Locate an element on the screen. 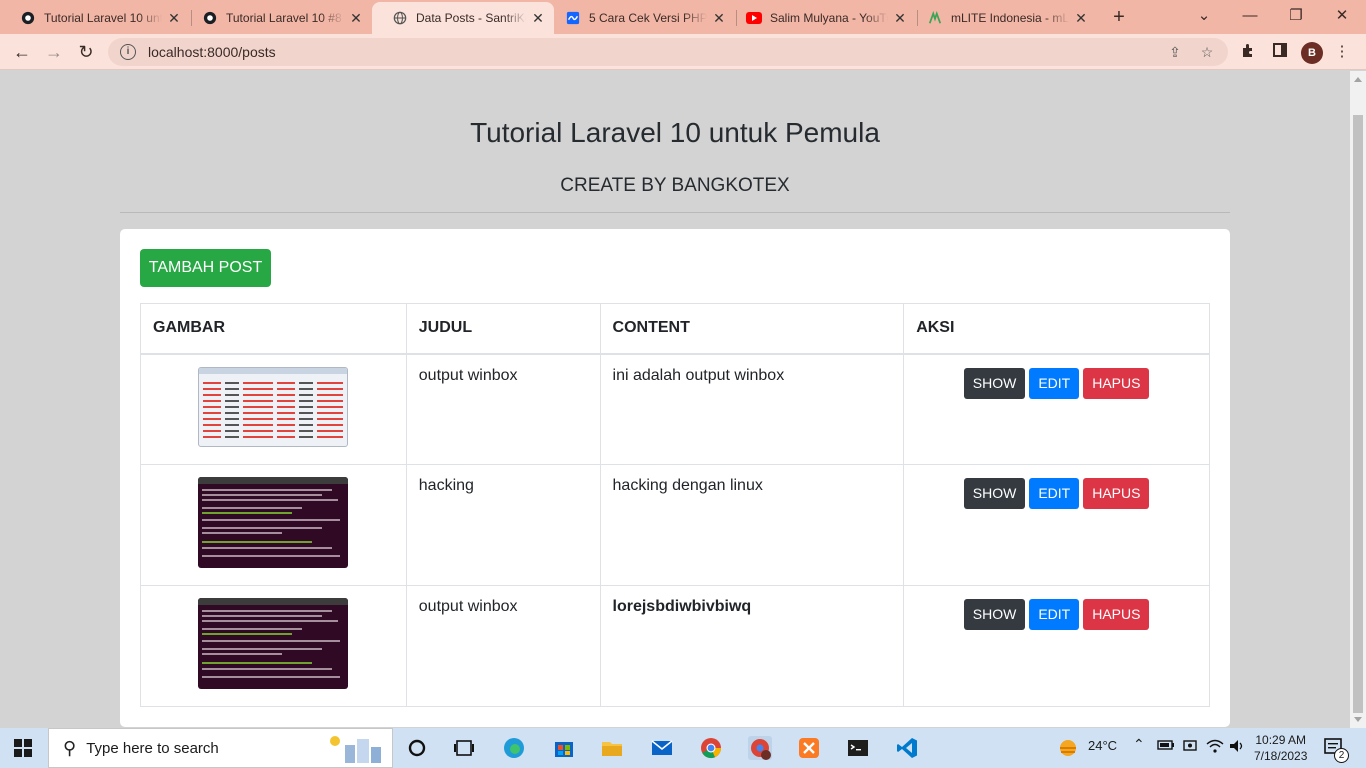  site-info-icon: i is located at coordinates (128, 52).